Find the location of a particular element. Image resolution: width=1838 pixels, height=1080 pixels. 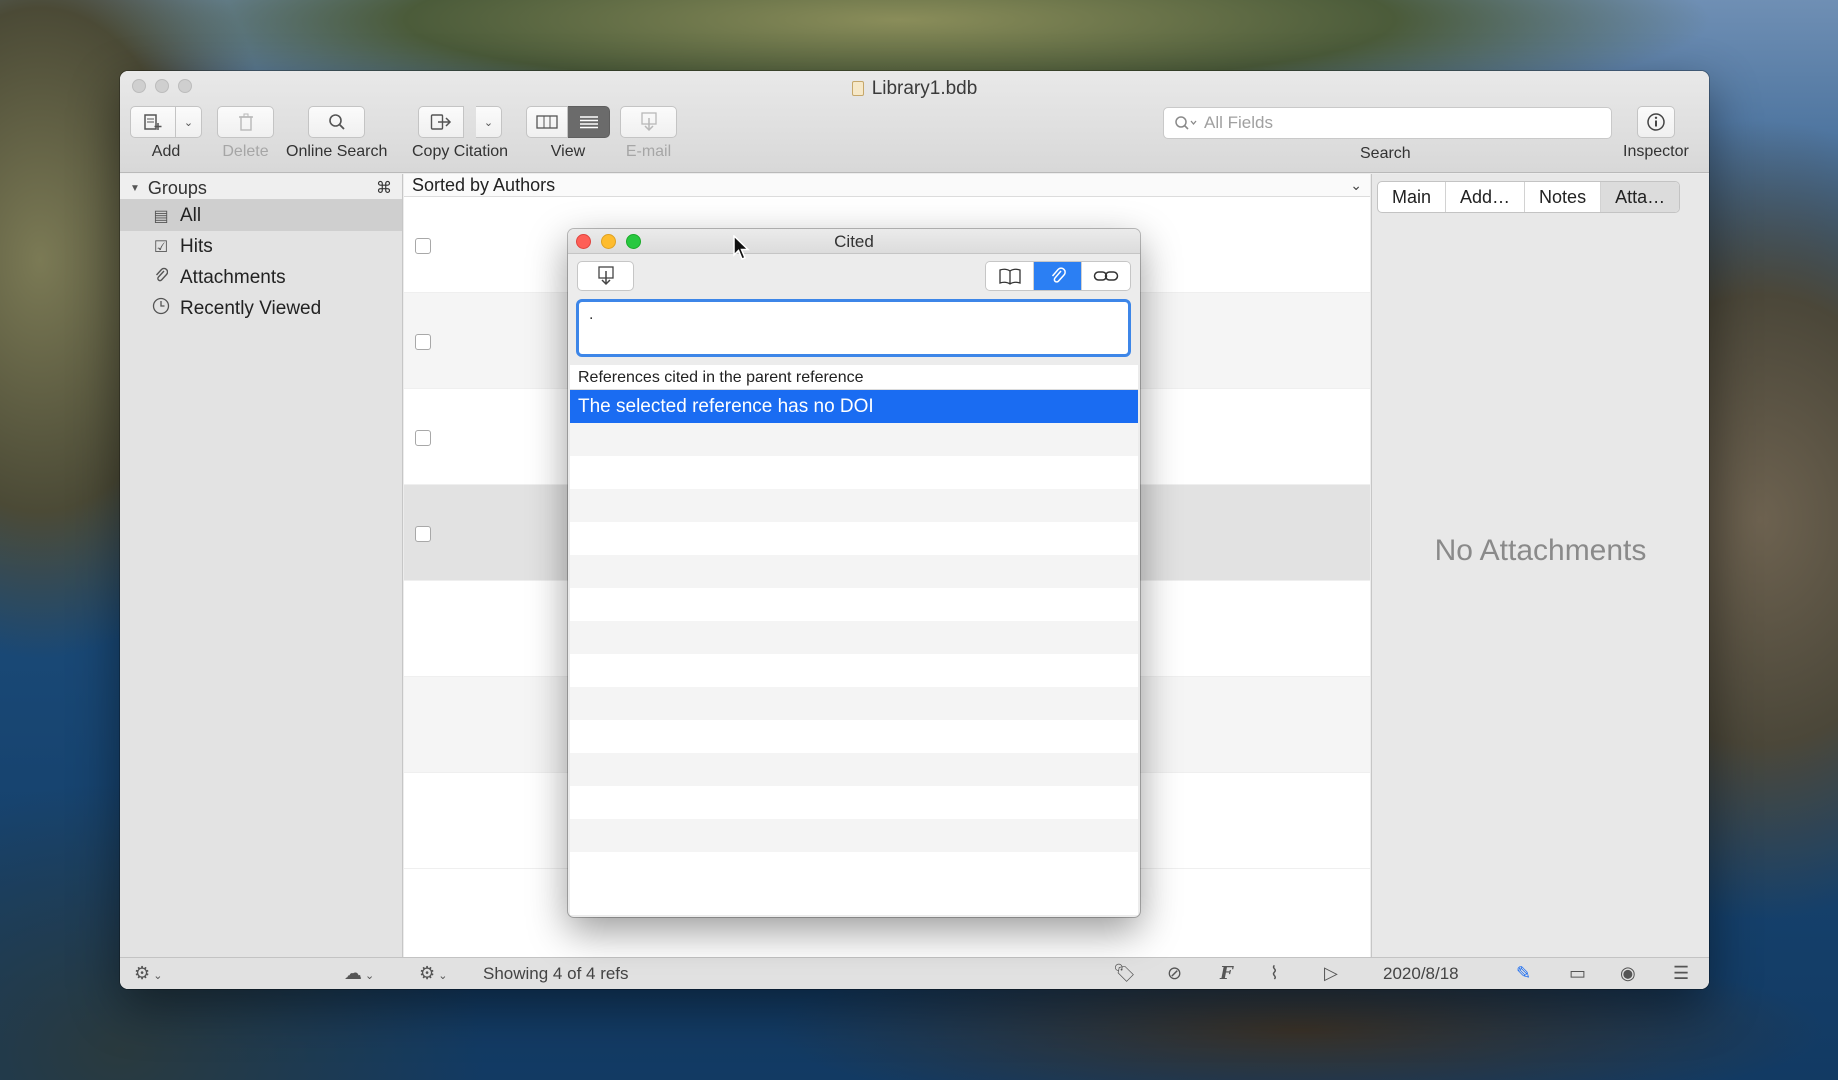

online-search-label: Online Search is located at coordinates (337, 151).